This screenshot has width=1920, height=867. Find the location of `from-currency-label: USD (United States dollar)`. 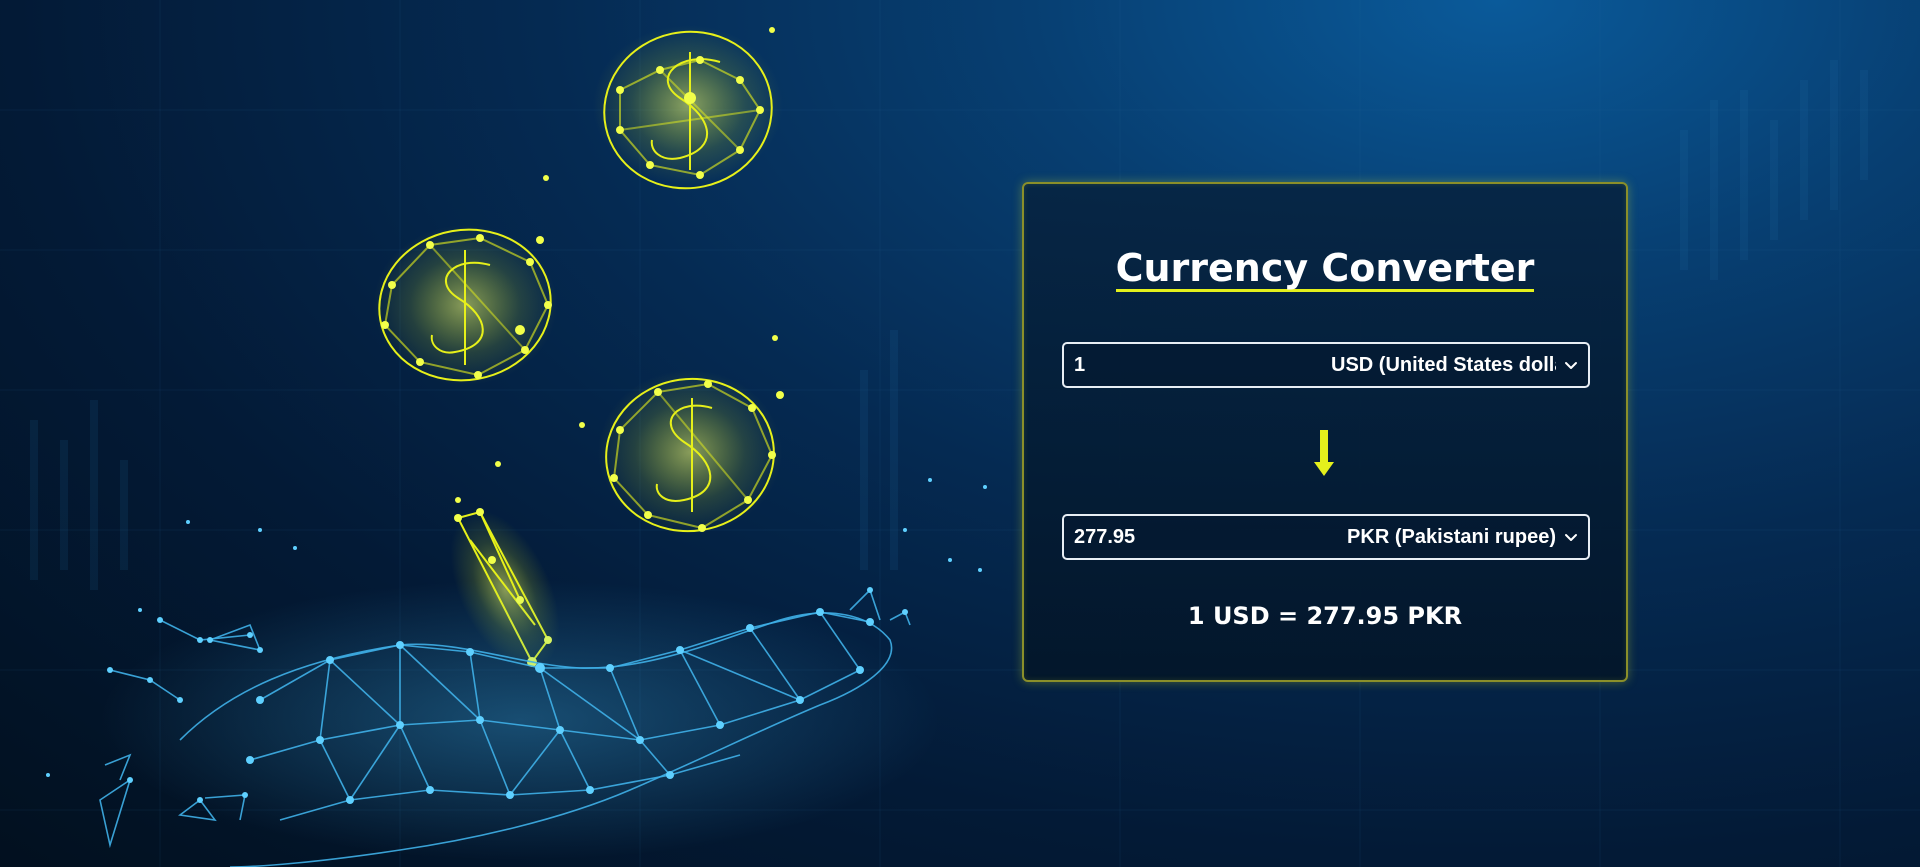

from-currency-label: USD (United States dollar) is located at coordinates (1443, 364).